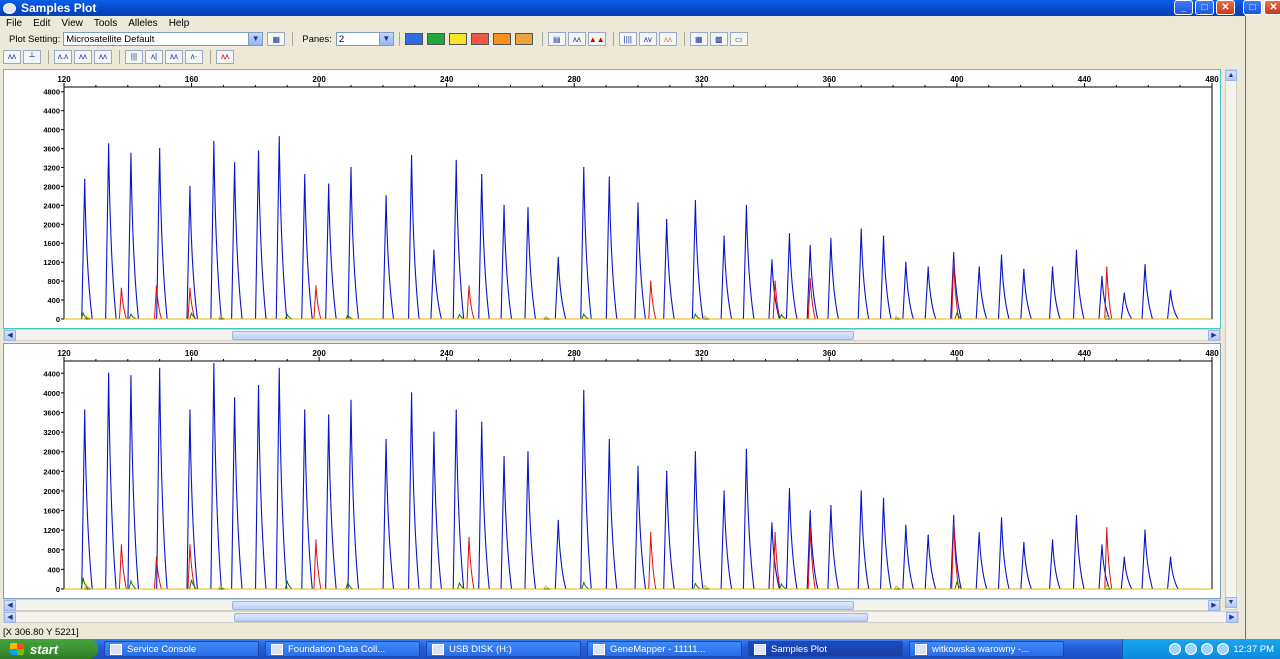  I want to click on start-button: start, so click(49, 649).